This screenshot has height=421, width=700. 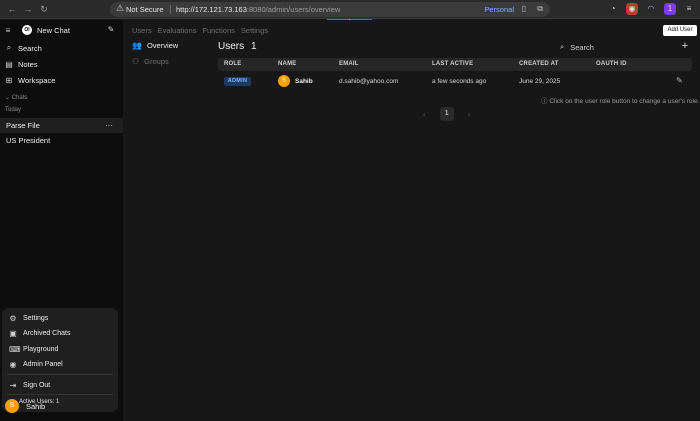 What do you see at coordinates (231, 46) in the screenshot?
I see `page-title: Users` at bounding box center [231, 46].